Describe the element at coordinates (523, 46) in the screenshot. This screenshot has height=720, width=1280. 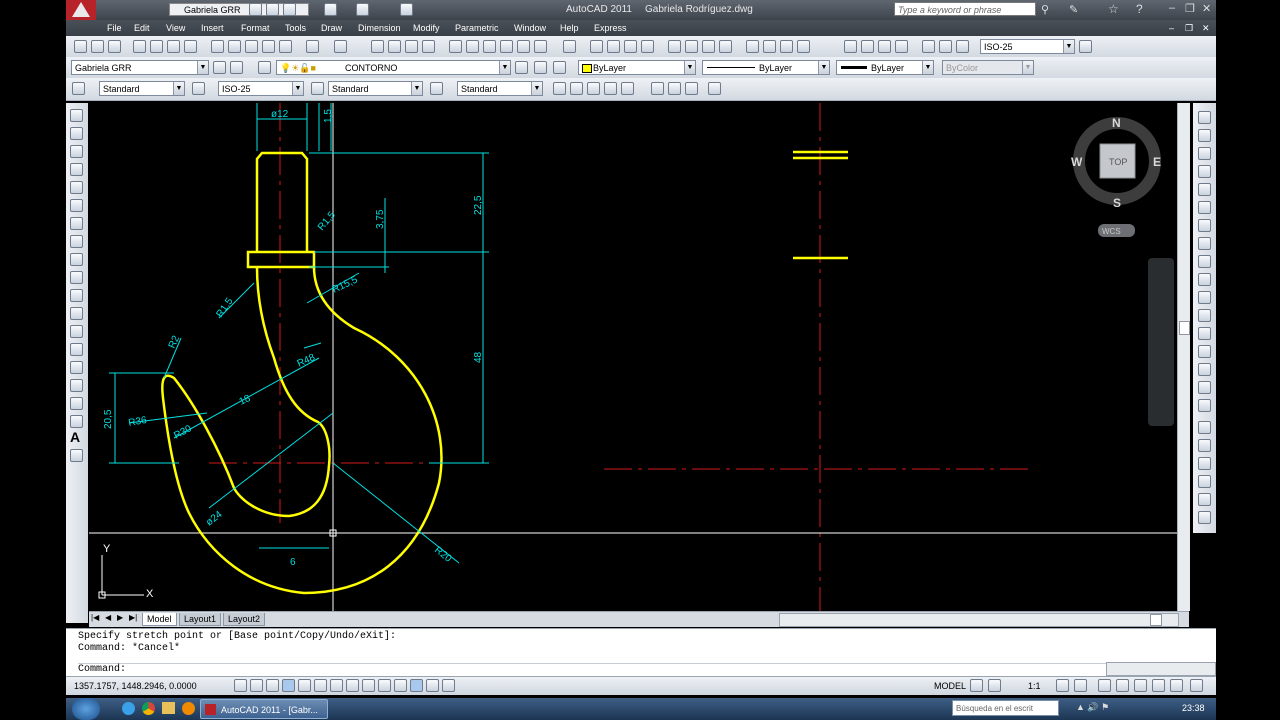
I see `markup-icon` at that location.